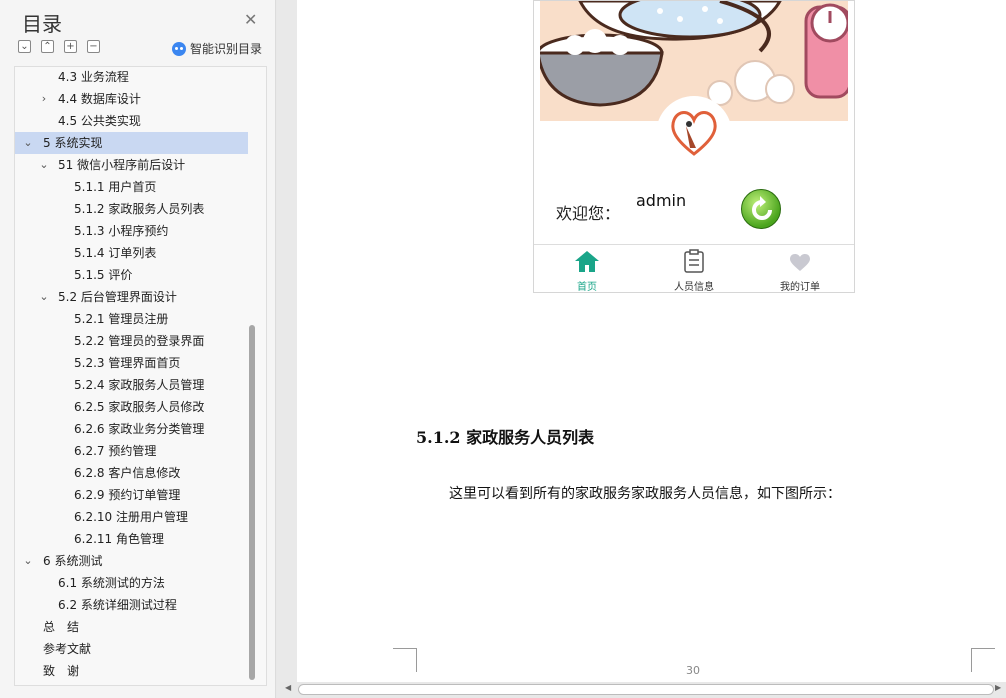 The image size is (1006, 698). Describe the element at coordinates (131, 671) in the screenshot. I see `toc-item: 致 谢` at that location.